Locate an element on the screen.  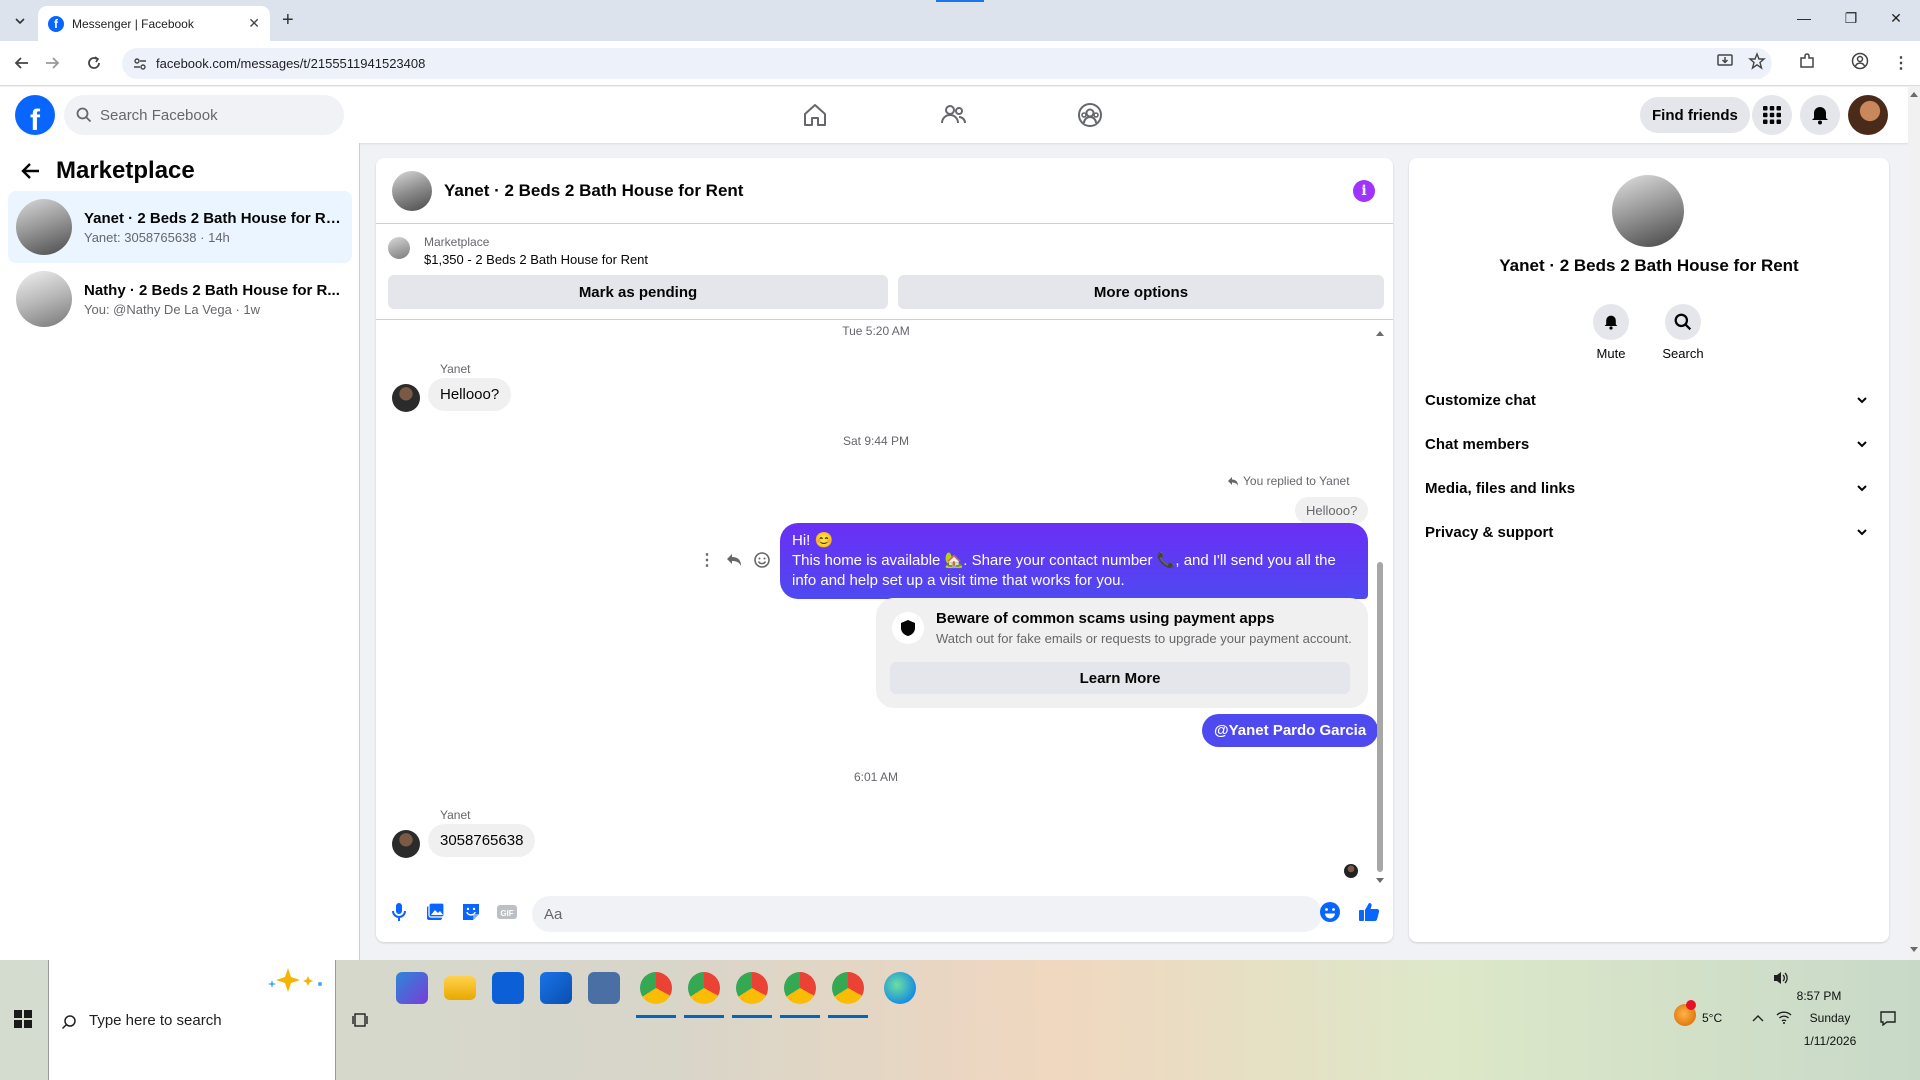
search-in-chat-button: Search is located at coordinates (1683, 332).